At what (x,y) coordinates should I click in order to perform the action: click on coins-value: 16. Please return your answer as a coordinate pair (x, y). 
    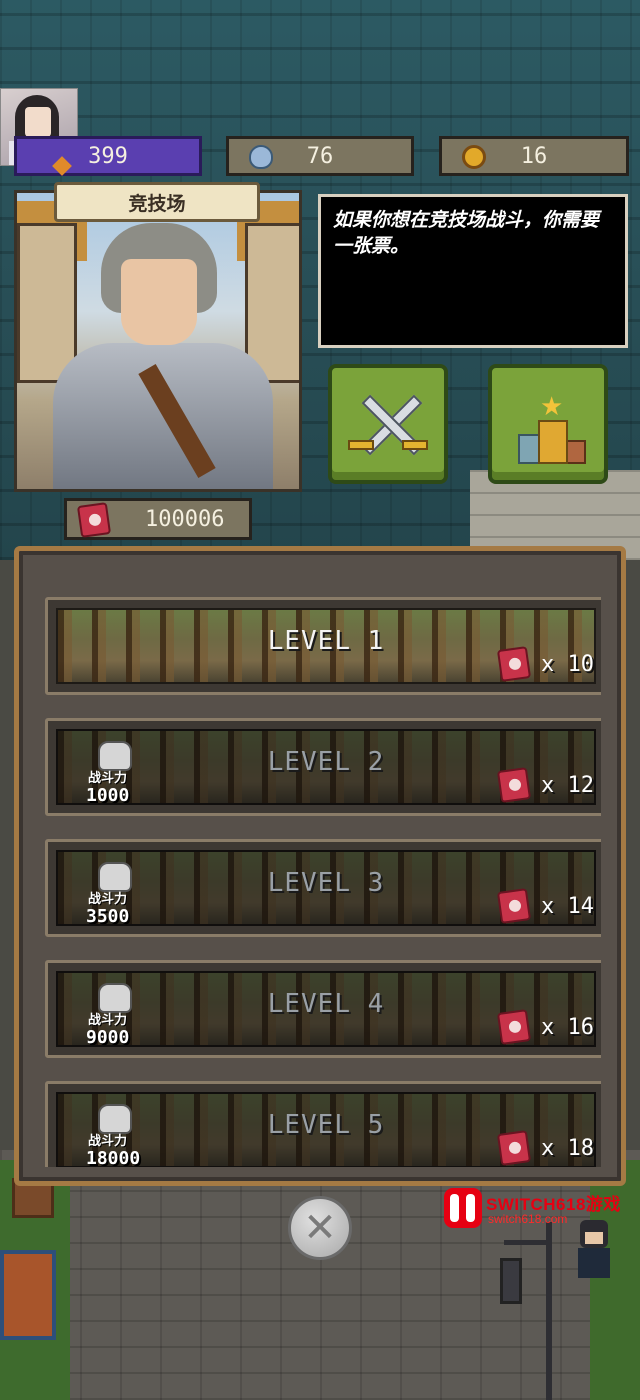
    Looking at the image, I should click on (534, 156).